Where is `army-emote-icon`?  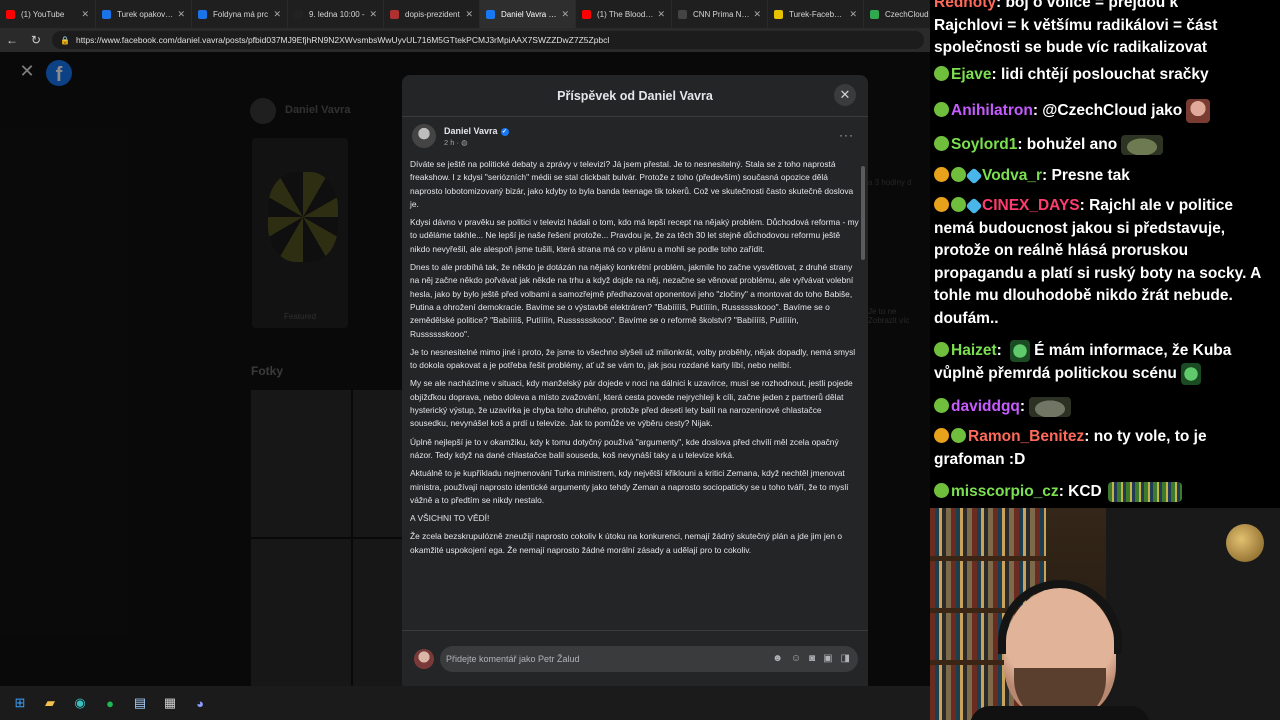 army-emote-icon is located at coordinates (1144, 491).